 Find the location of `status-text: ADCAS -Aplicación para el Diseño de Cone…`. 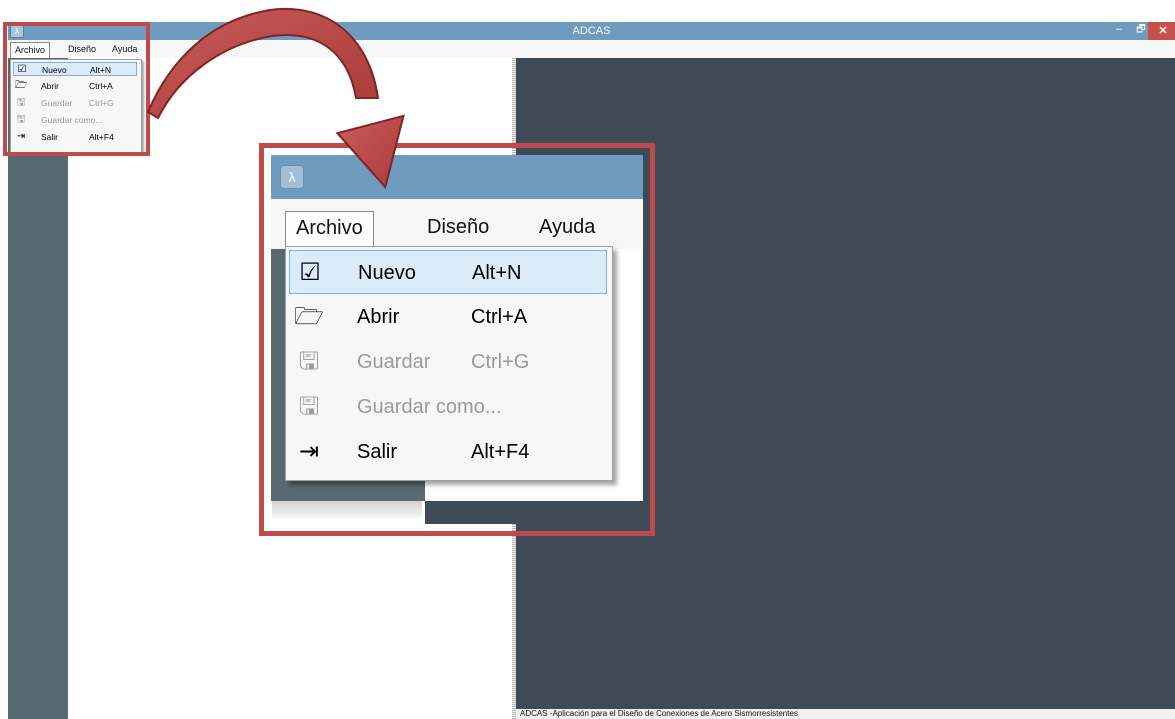

status-text: ADCAS -Aplicación para el Diseño de Cone… is located at coordinates (659, 713).